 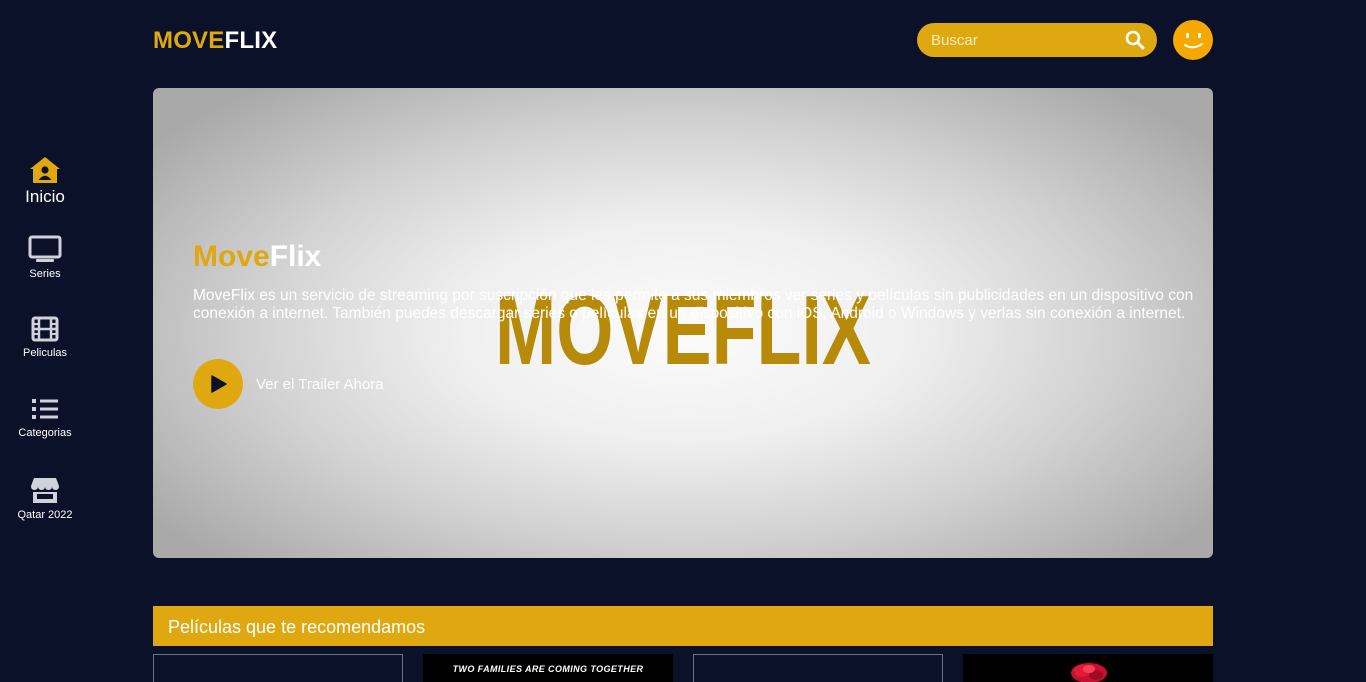 What do you see at coordinates (45, 274) in the screenshot?
I see `sidebar-label-series: Series` at bounding box center [45, 274].